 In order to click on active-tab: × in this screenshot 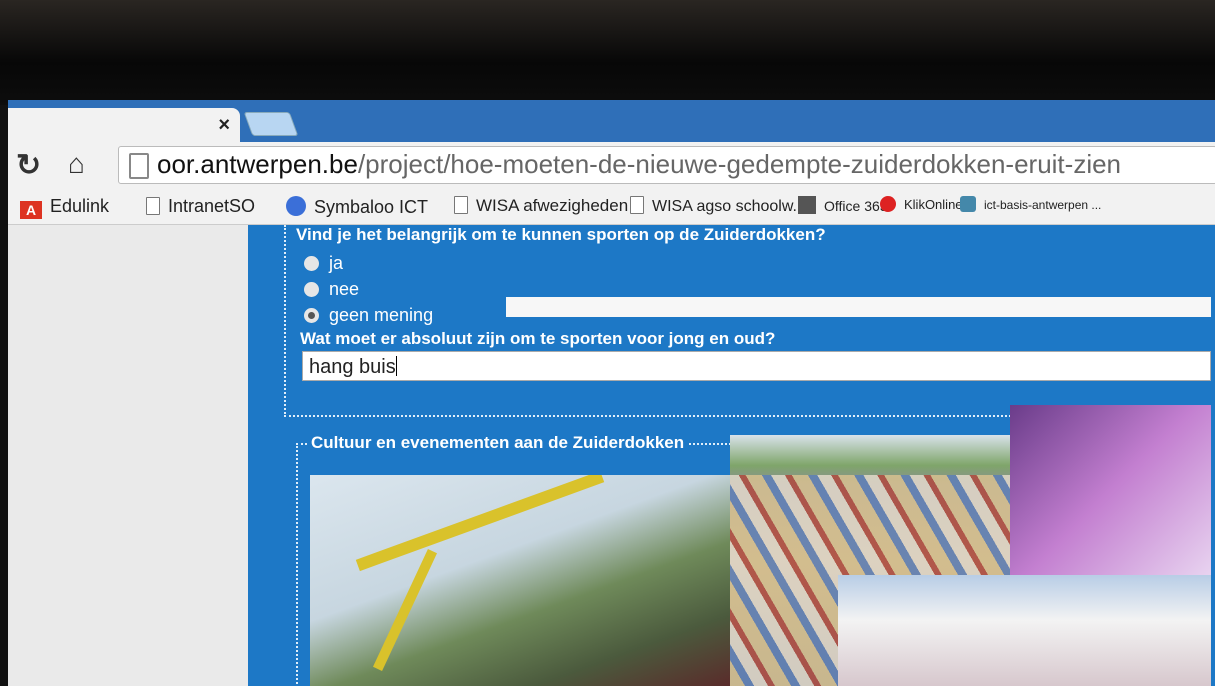, I will do `click(124, 125)`.